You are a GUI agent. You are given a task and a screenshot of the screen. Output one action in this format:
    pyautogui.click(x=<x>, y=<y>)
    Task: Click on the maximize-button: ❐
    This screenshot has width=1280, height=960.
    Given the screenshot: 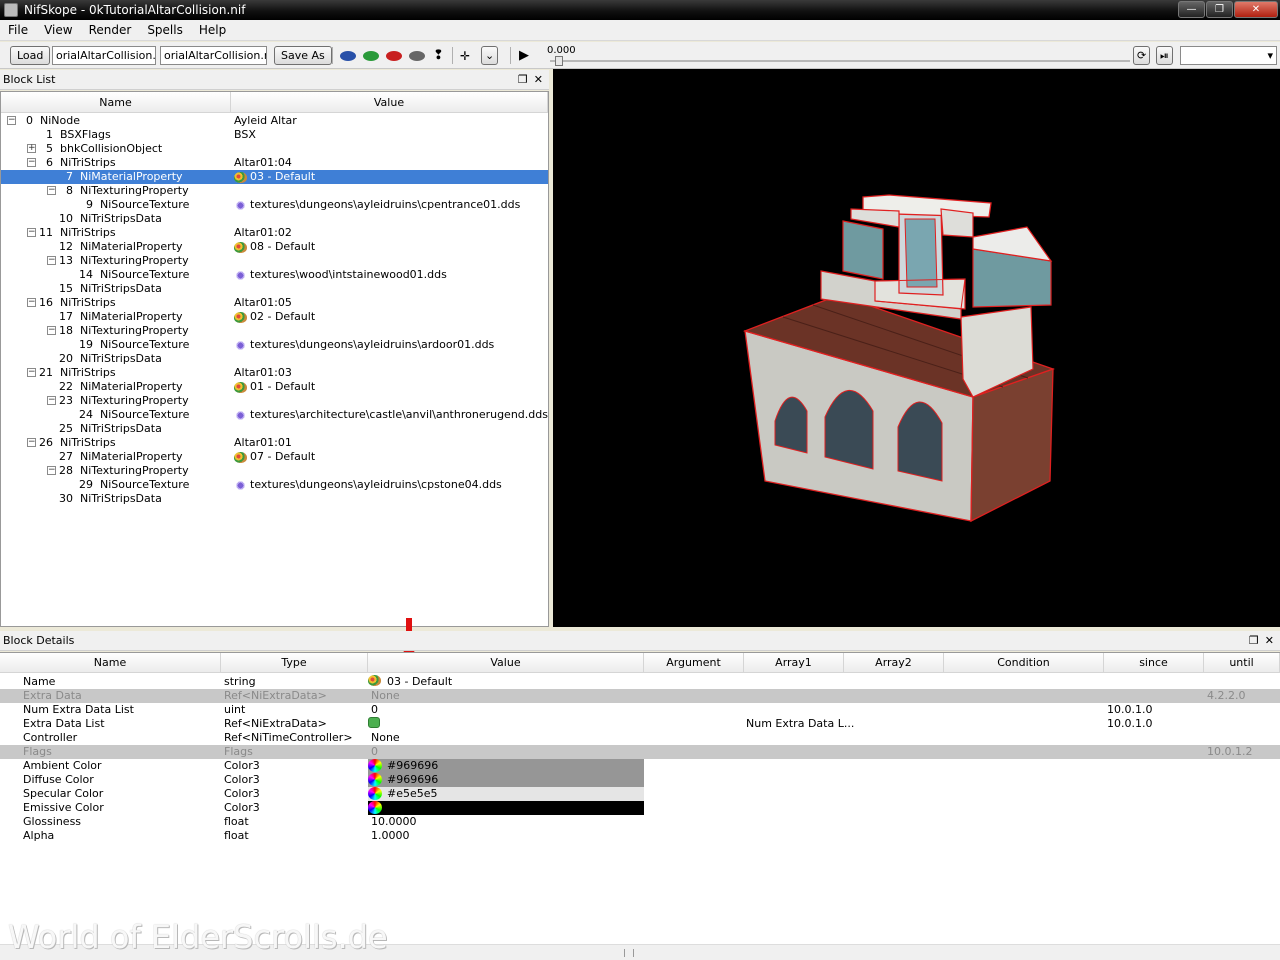 What is the action you would take?
    pyautogui.click(x=1219, y=9)
    